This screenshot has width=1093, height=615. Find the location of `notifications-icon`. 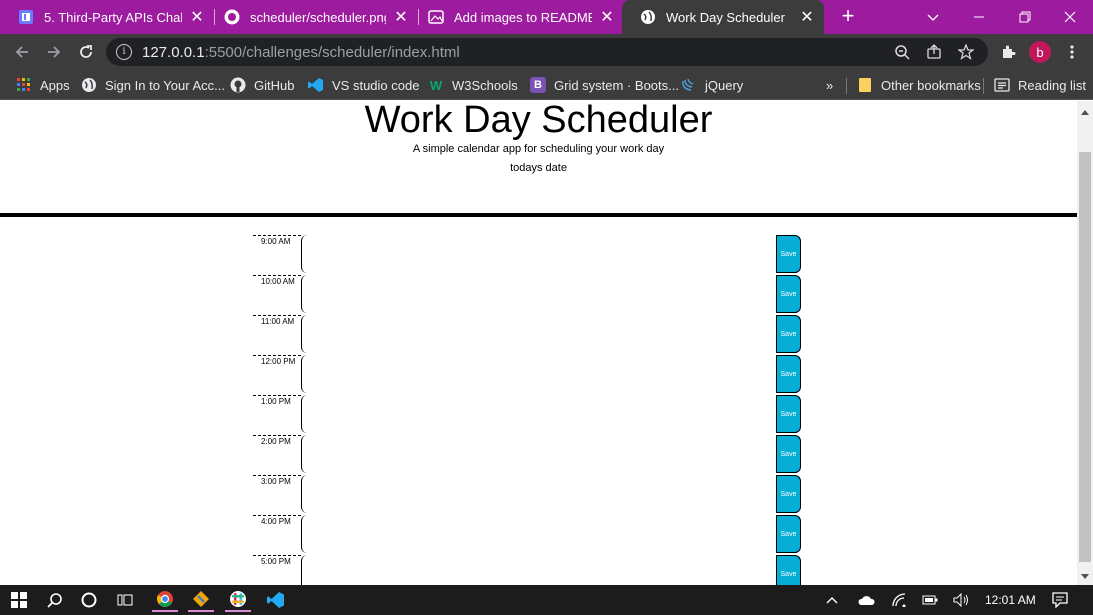

notifications-icon is located at coordinates (1060, 600).